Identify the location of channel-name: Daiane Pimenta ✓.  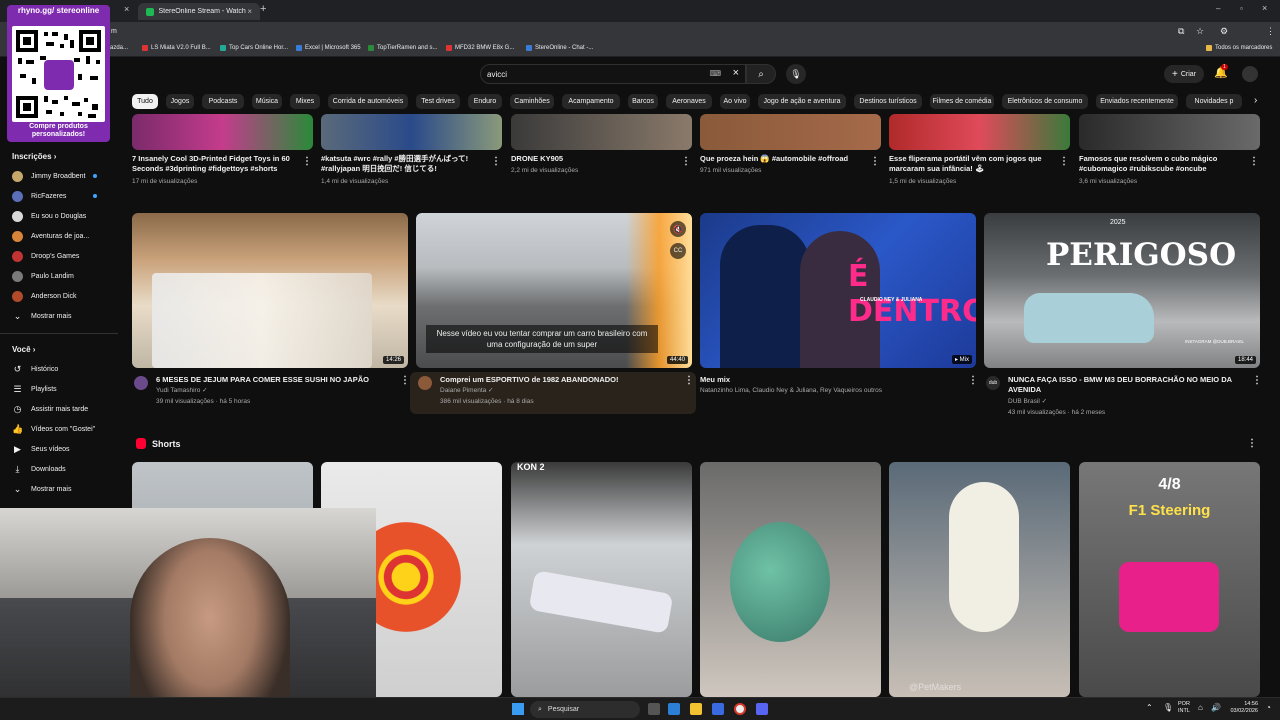
(467, 391).